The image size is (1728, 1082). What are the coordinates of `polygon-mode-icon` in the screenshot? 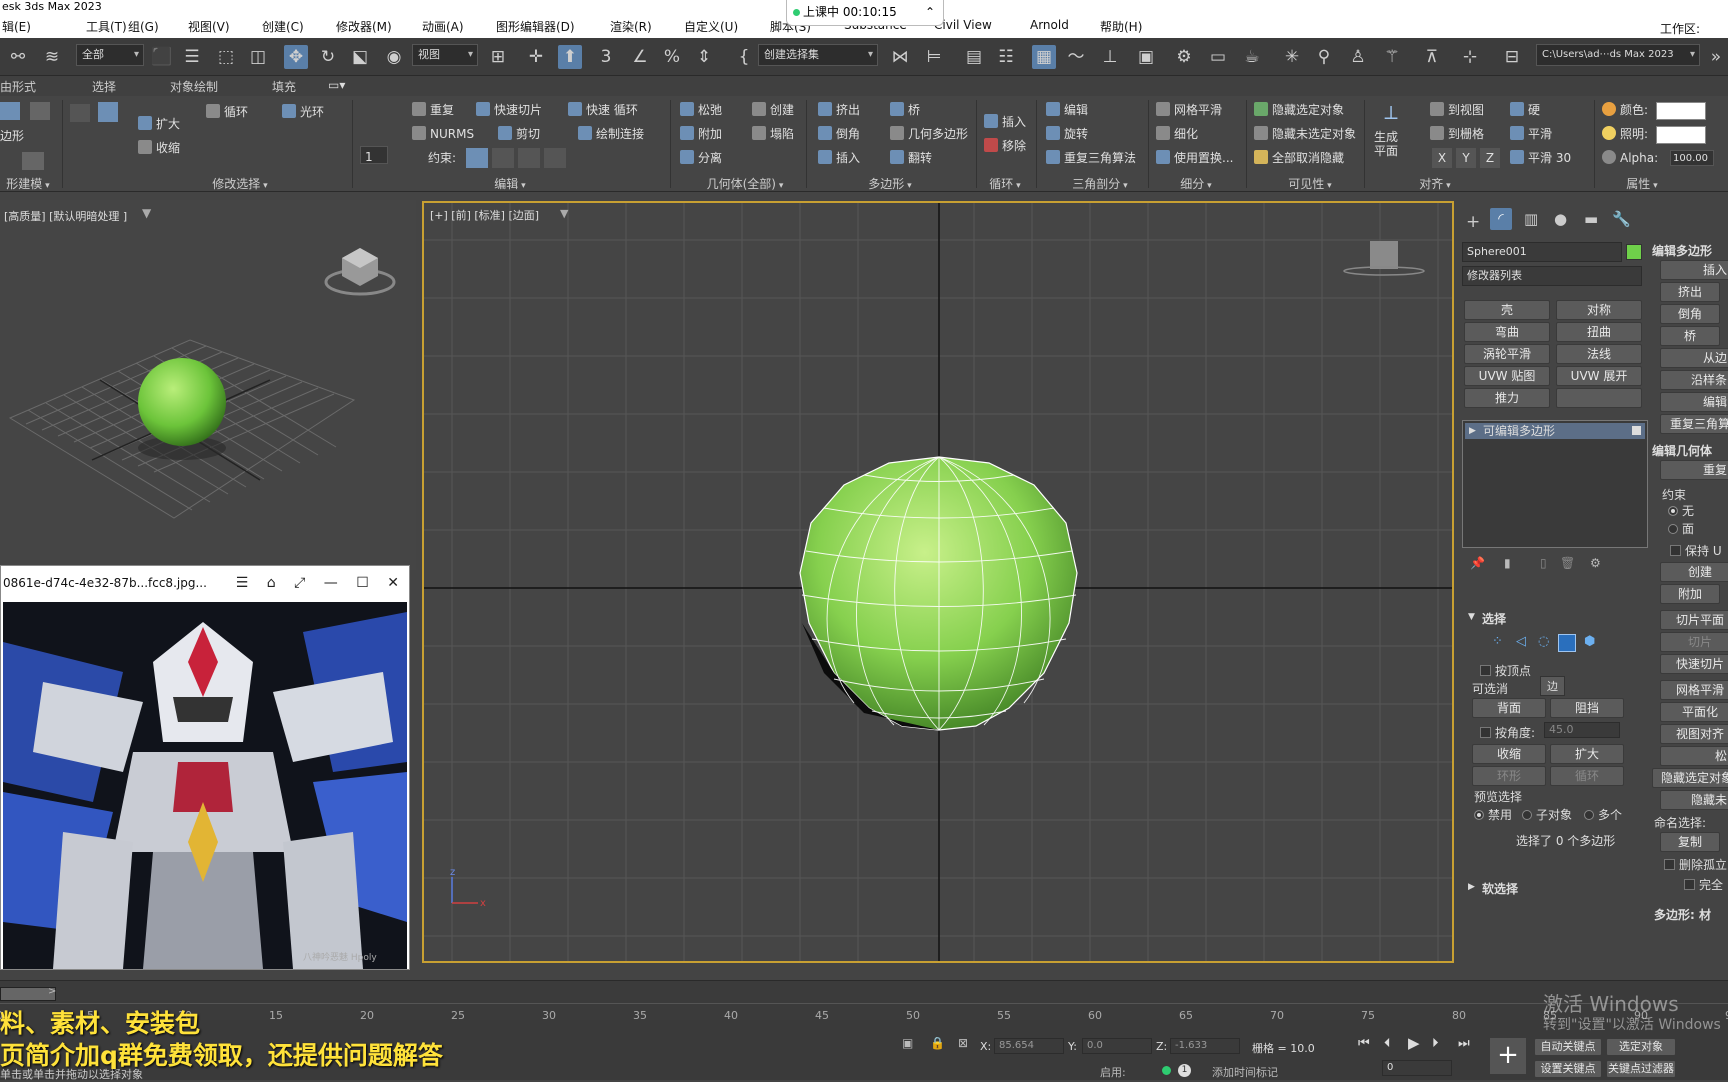 It's located at (1567, 643).